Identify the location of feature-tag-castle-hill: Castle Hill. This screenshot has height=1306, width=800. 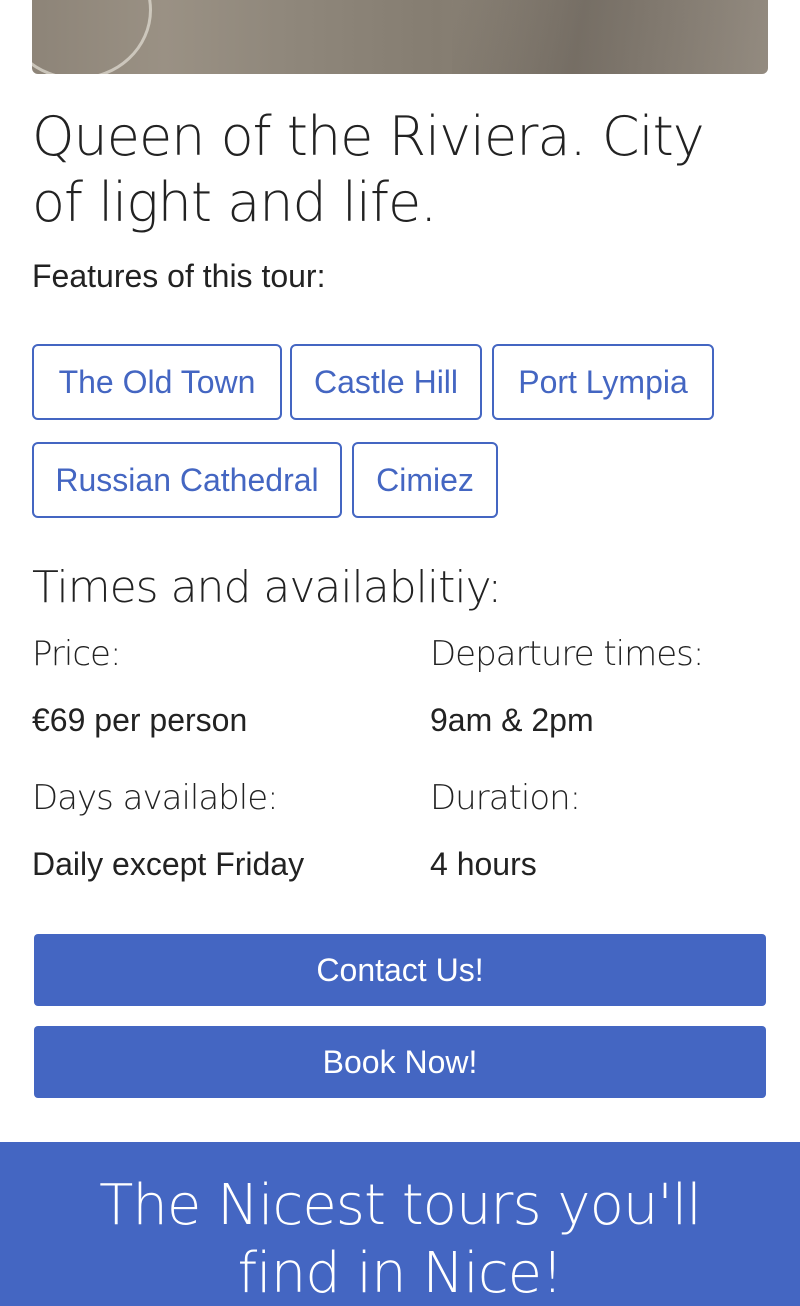
(386, 382).